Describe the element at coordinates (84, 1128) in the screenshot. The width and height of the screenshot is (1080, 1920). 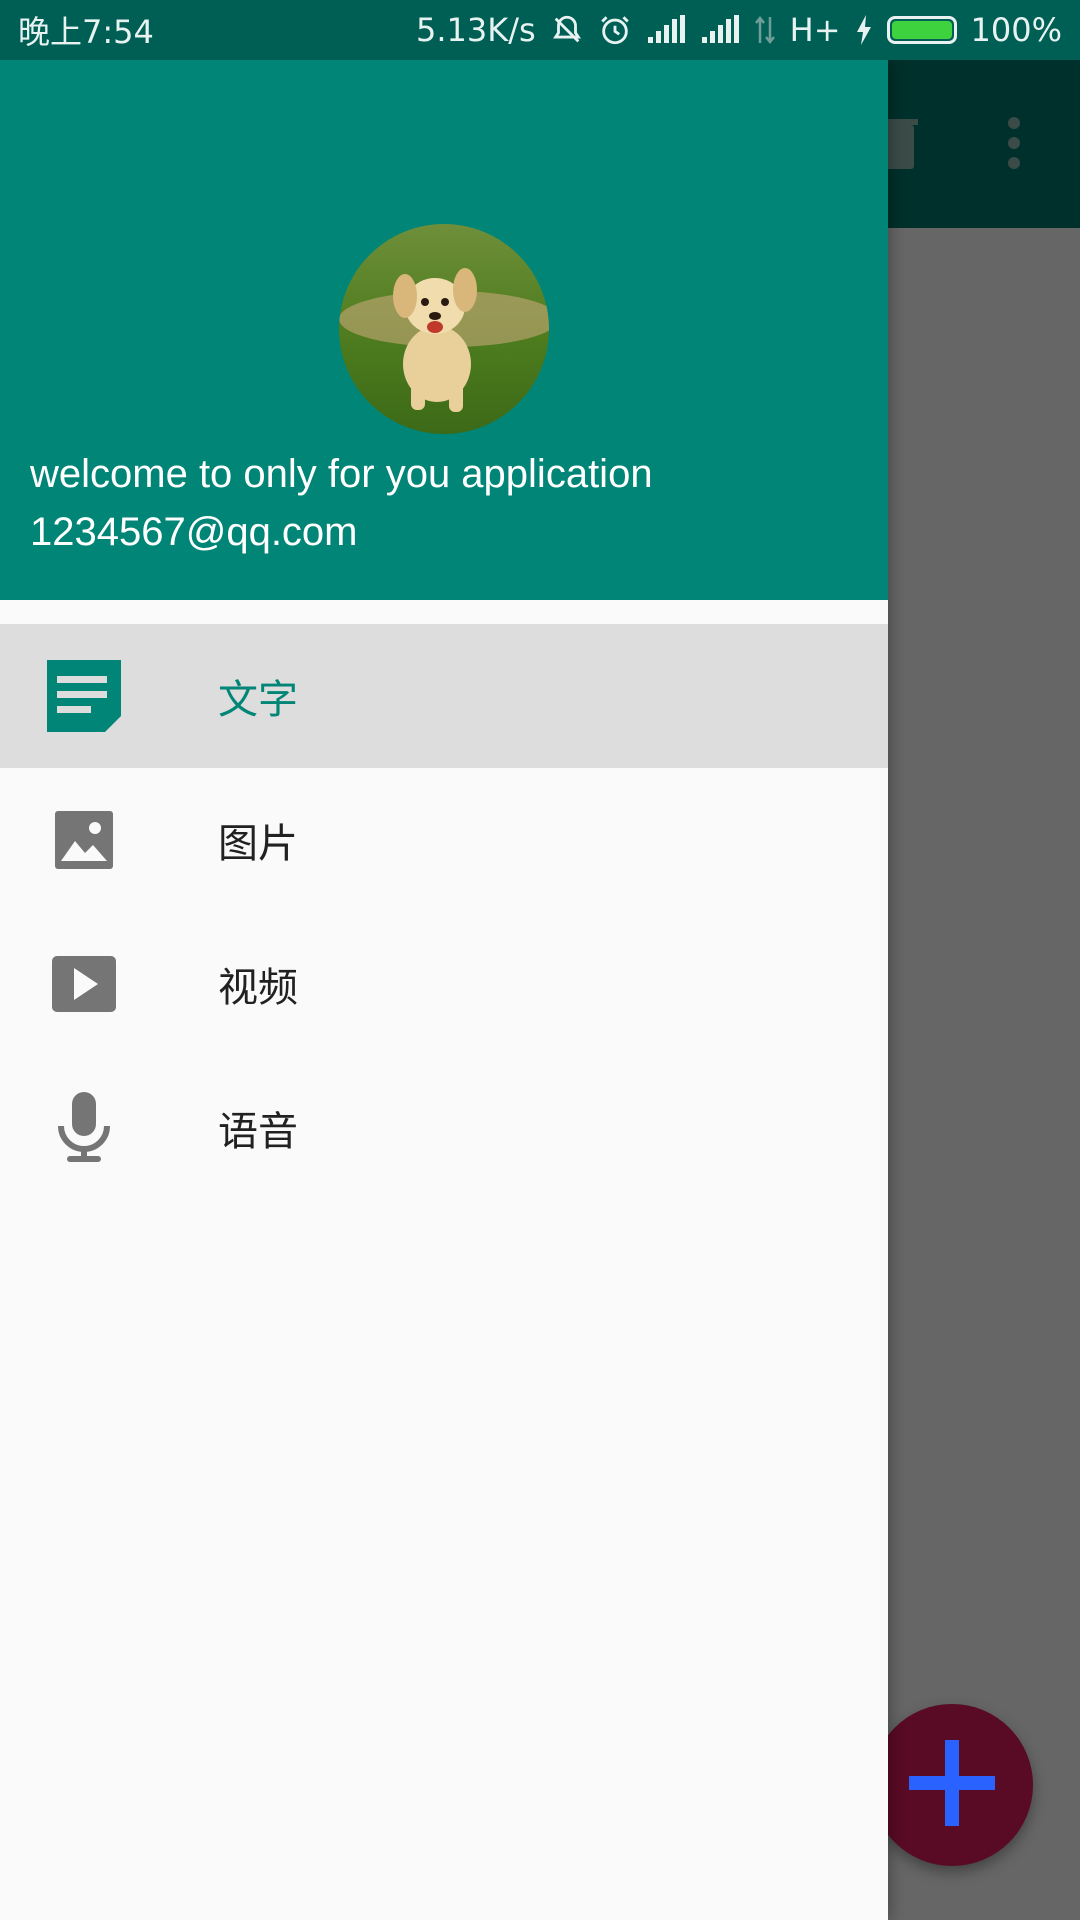
I see `mic-icon` at that location.